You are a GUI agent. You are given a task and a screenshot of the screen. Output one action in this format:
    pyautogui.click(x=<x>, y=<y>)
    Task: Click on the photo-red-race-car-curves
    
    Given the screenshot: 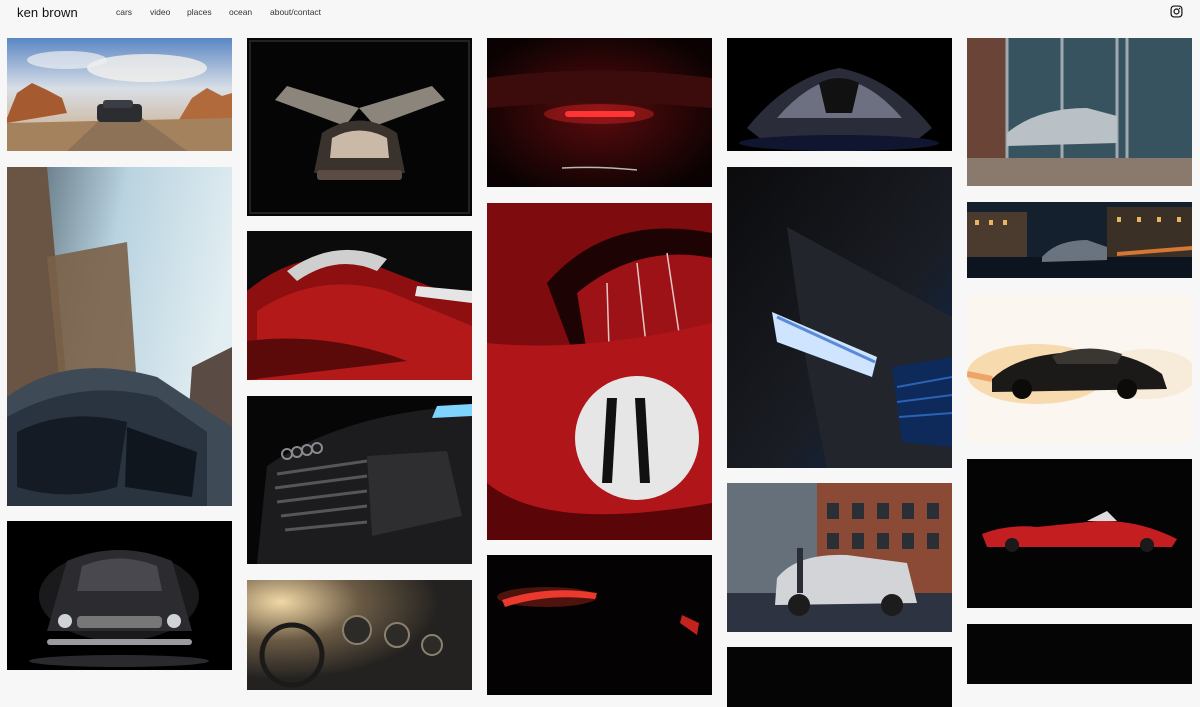 What is the action you would take?
    pyautogui.click(x=359, y=305)
    